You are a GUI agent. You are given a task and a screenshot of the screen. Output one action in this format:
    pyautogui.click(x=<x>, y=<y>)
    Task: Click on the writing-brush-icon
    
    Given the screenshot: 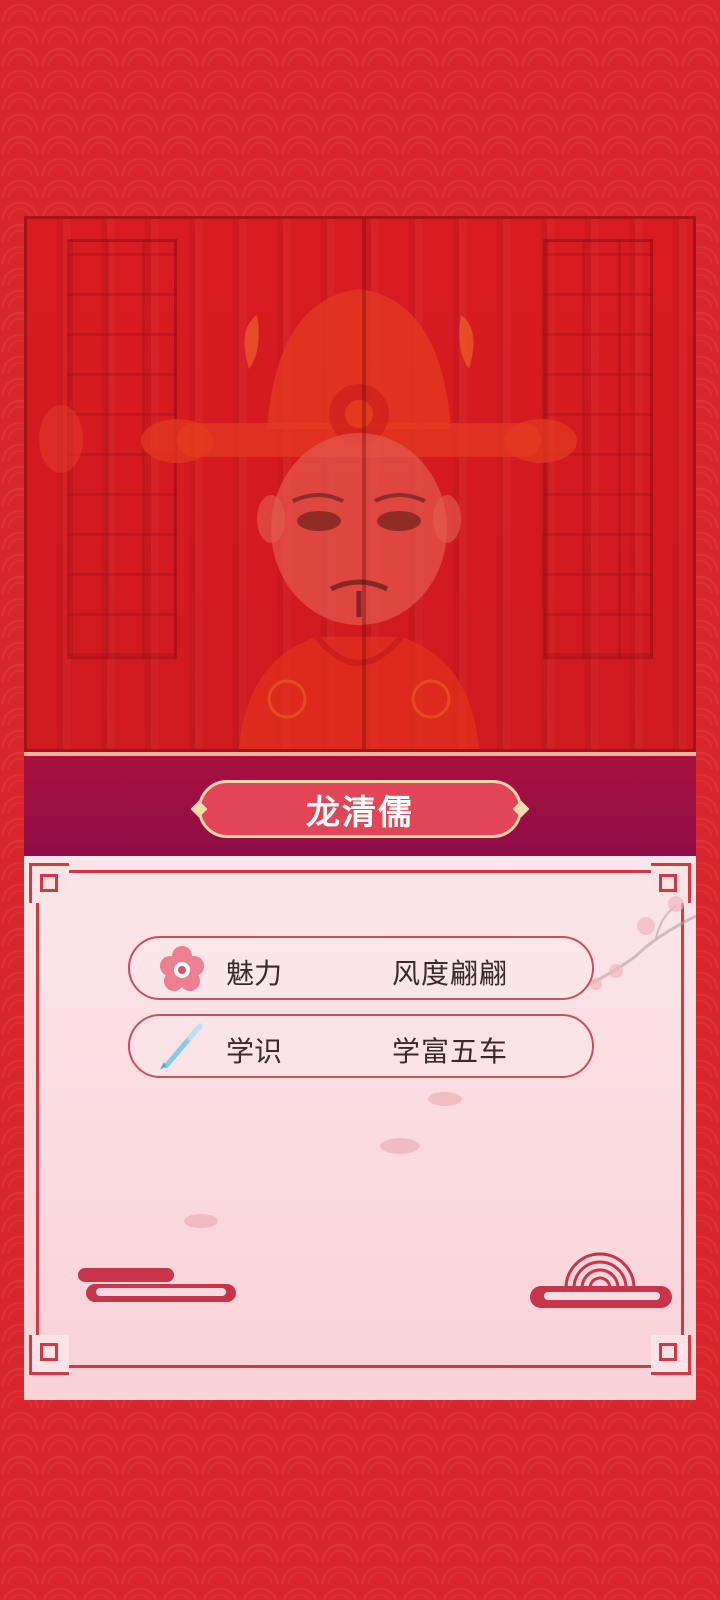 What is the action you would take?
    pyautogui.click(x=181, y=1046)
    